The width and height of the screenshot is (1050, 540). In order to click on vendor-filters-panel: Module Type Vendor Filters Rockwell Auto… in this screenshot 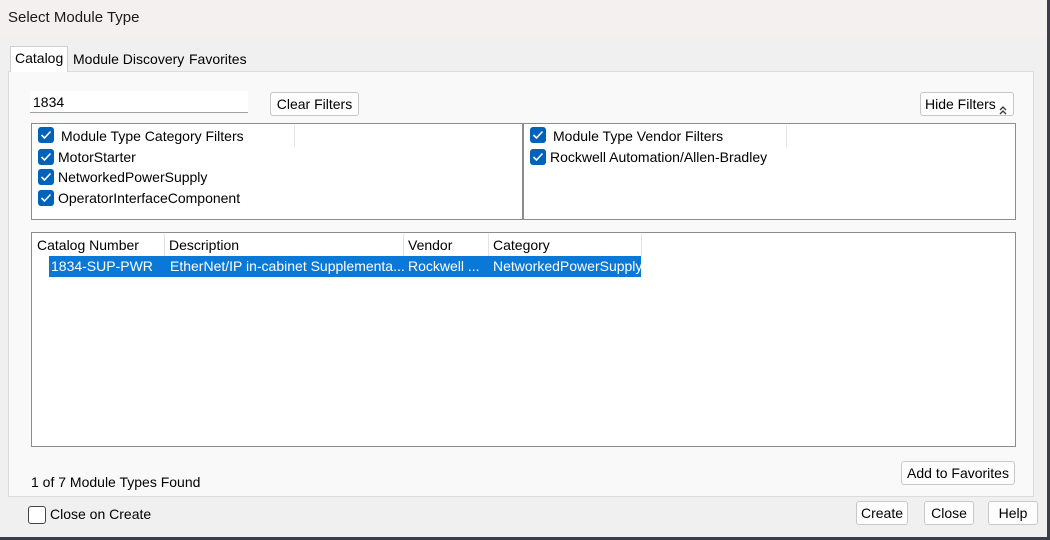, I will do `click(769, 171)`.